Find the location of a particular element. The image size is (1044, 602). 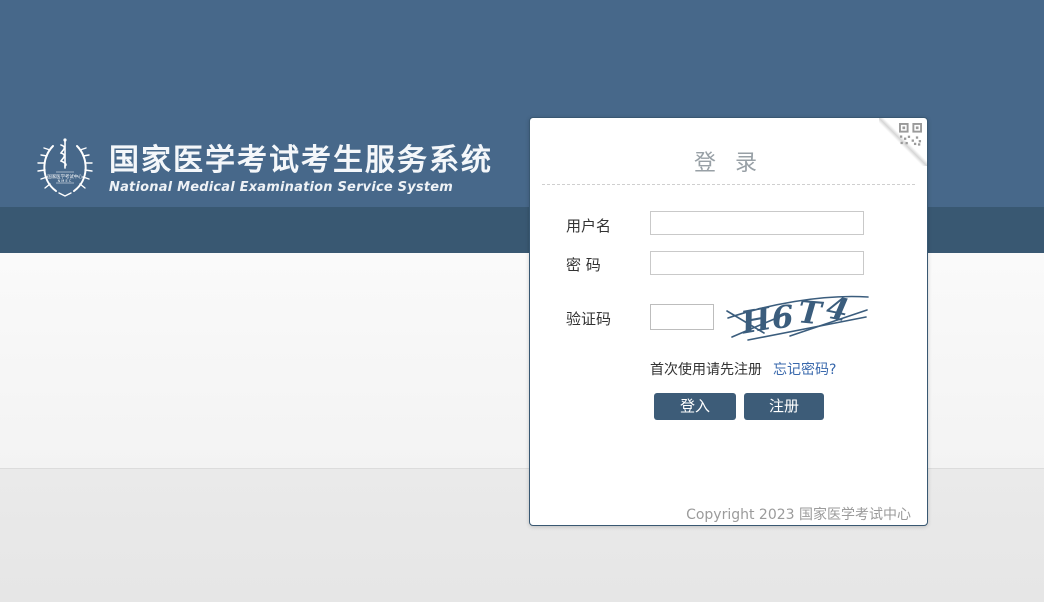

copyright-text: Copyright 2023 国家医学考试中心 is located at coordinates (798, 515).